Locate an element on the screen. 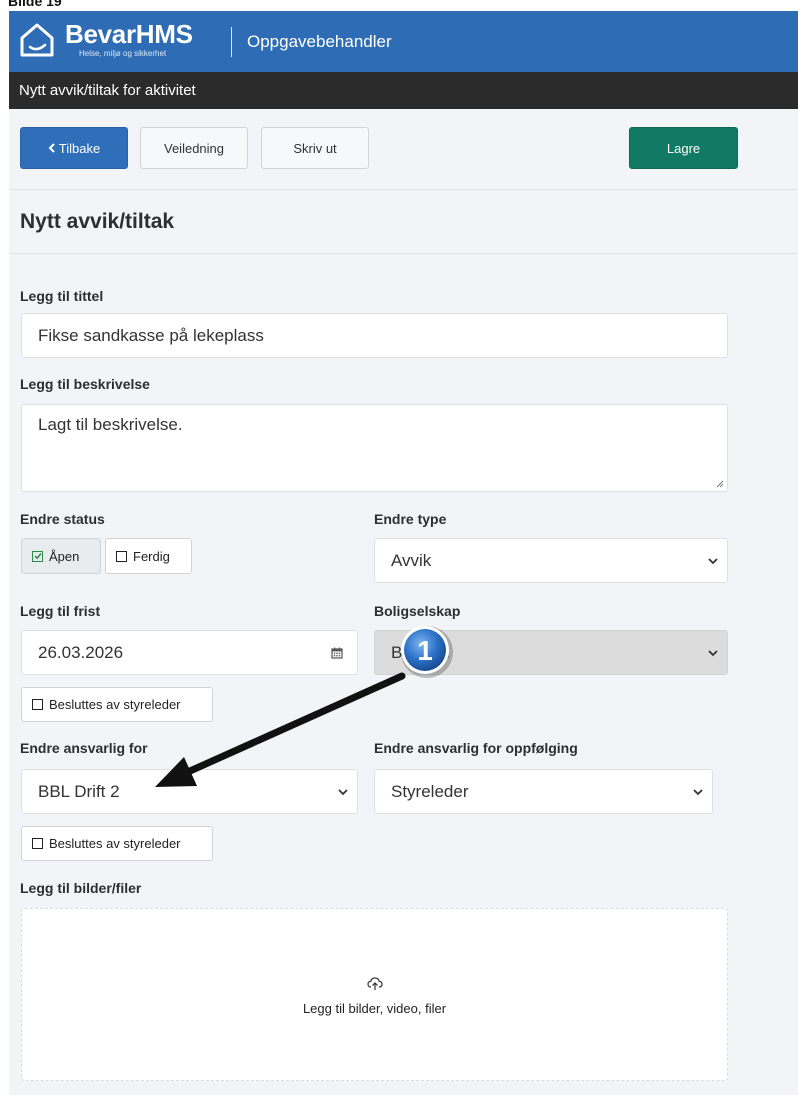  app-title: Oppgavebehandler is located at coordinates (319, 41).